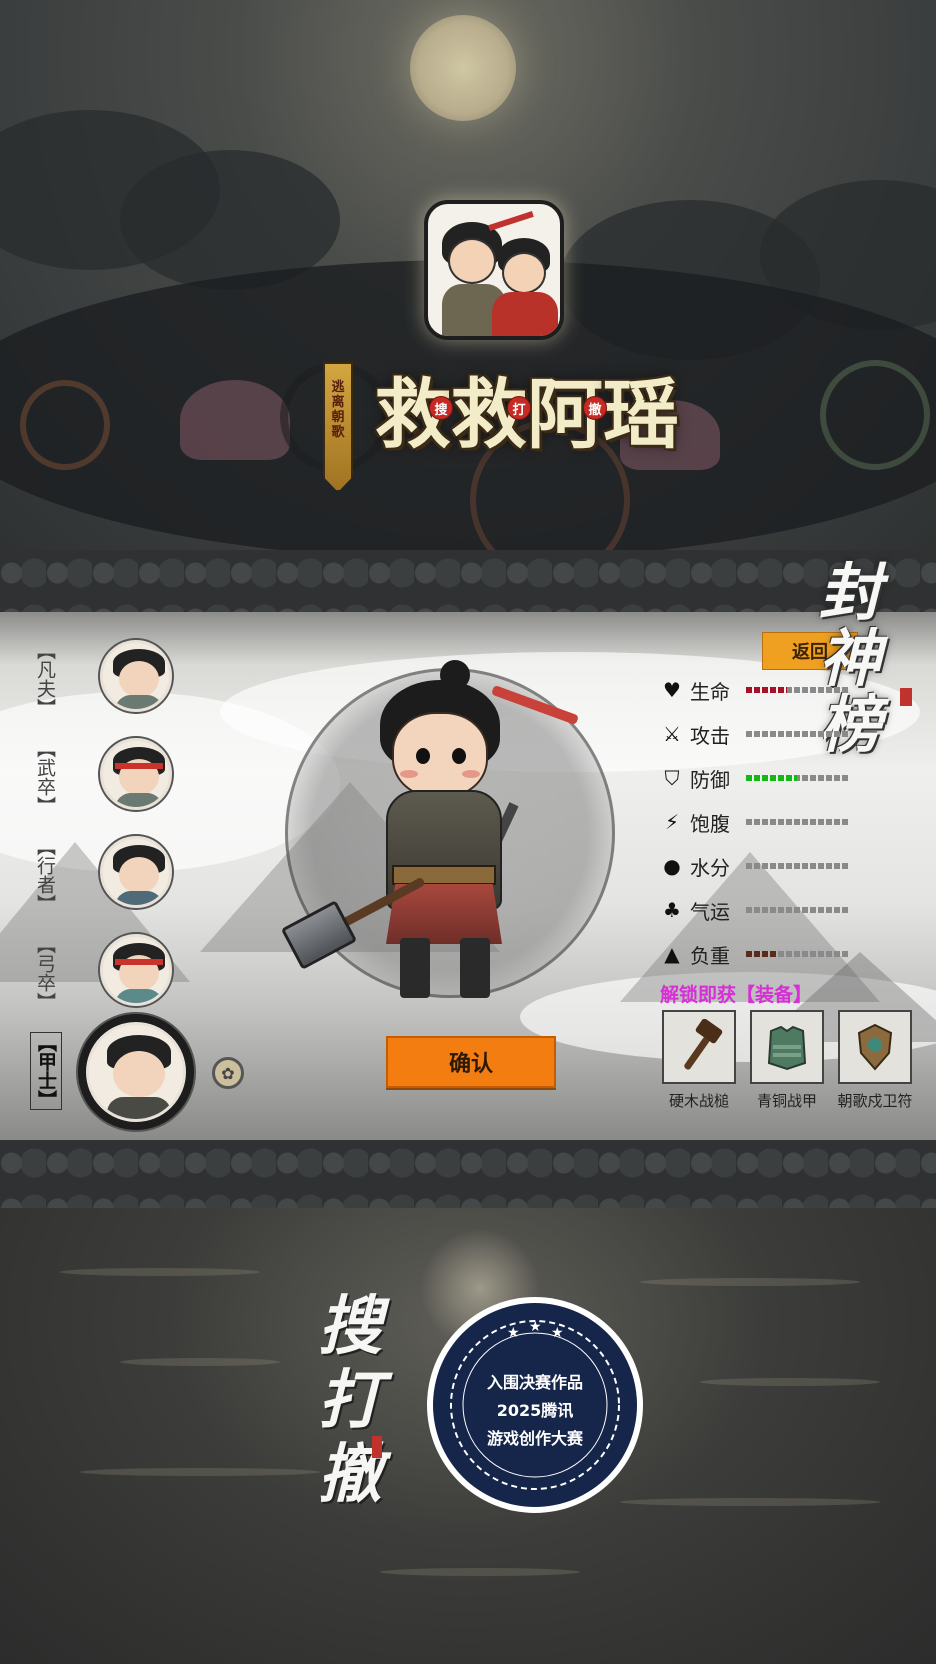 The image size is (936, 1664). What do you see at coordinates (797, 690) in the screenshot?
I see `stat-bar-hp` at bounding box center [797, 690].